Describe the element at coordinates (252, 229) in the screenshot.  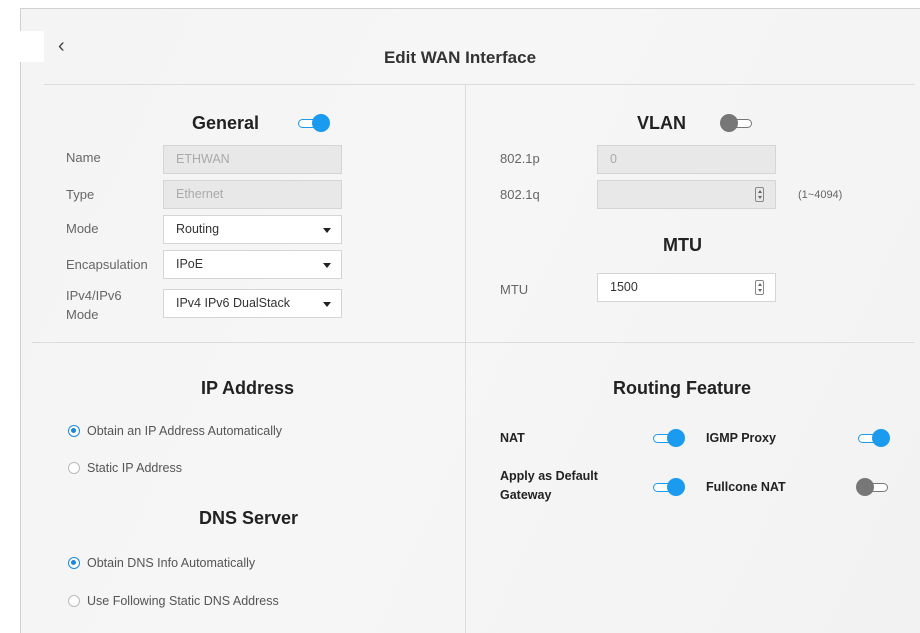
I see `mode-select: Routing` at that location.